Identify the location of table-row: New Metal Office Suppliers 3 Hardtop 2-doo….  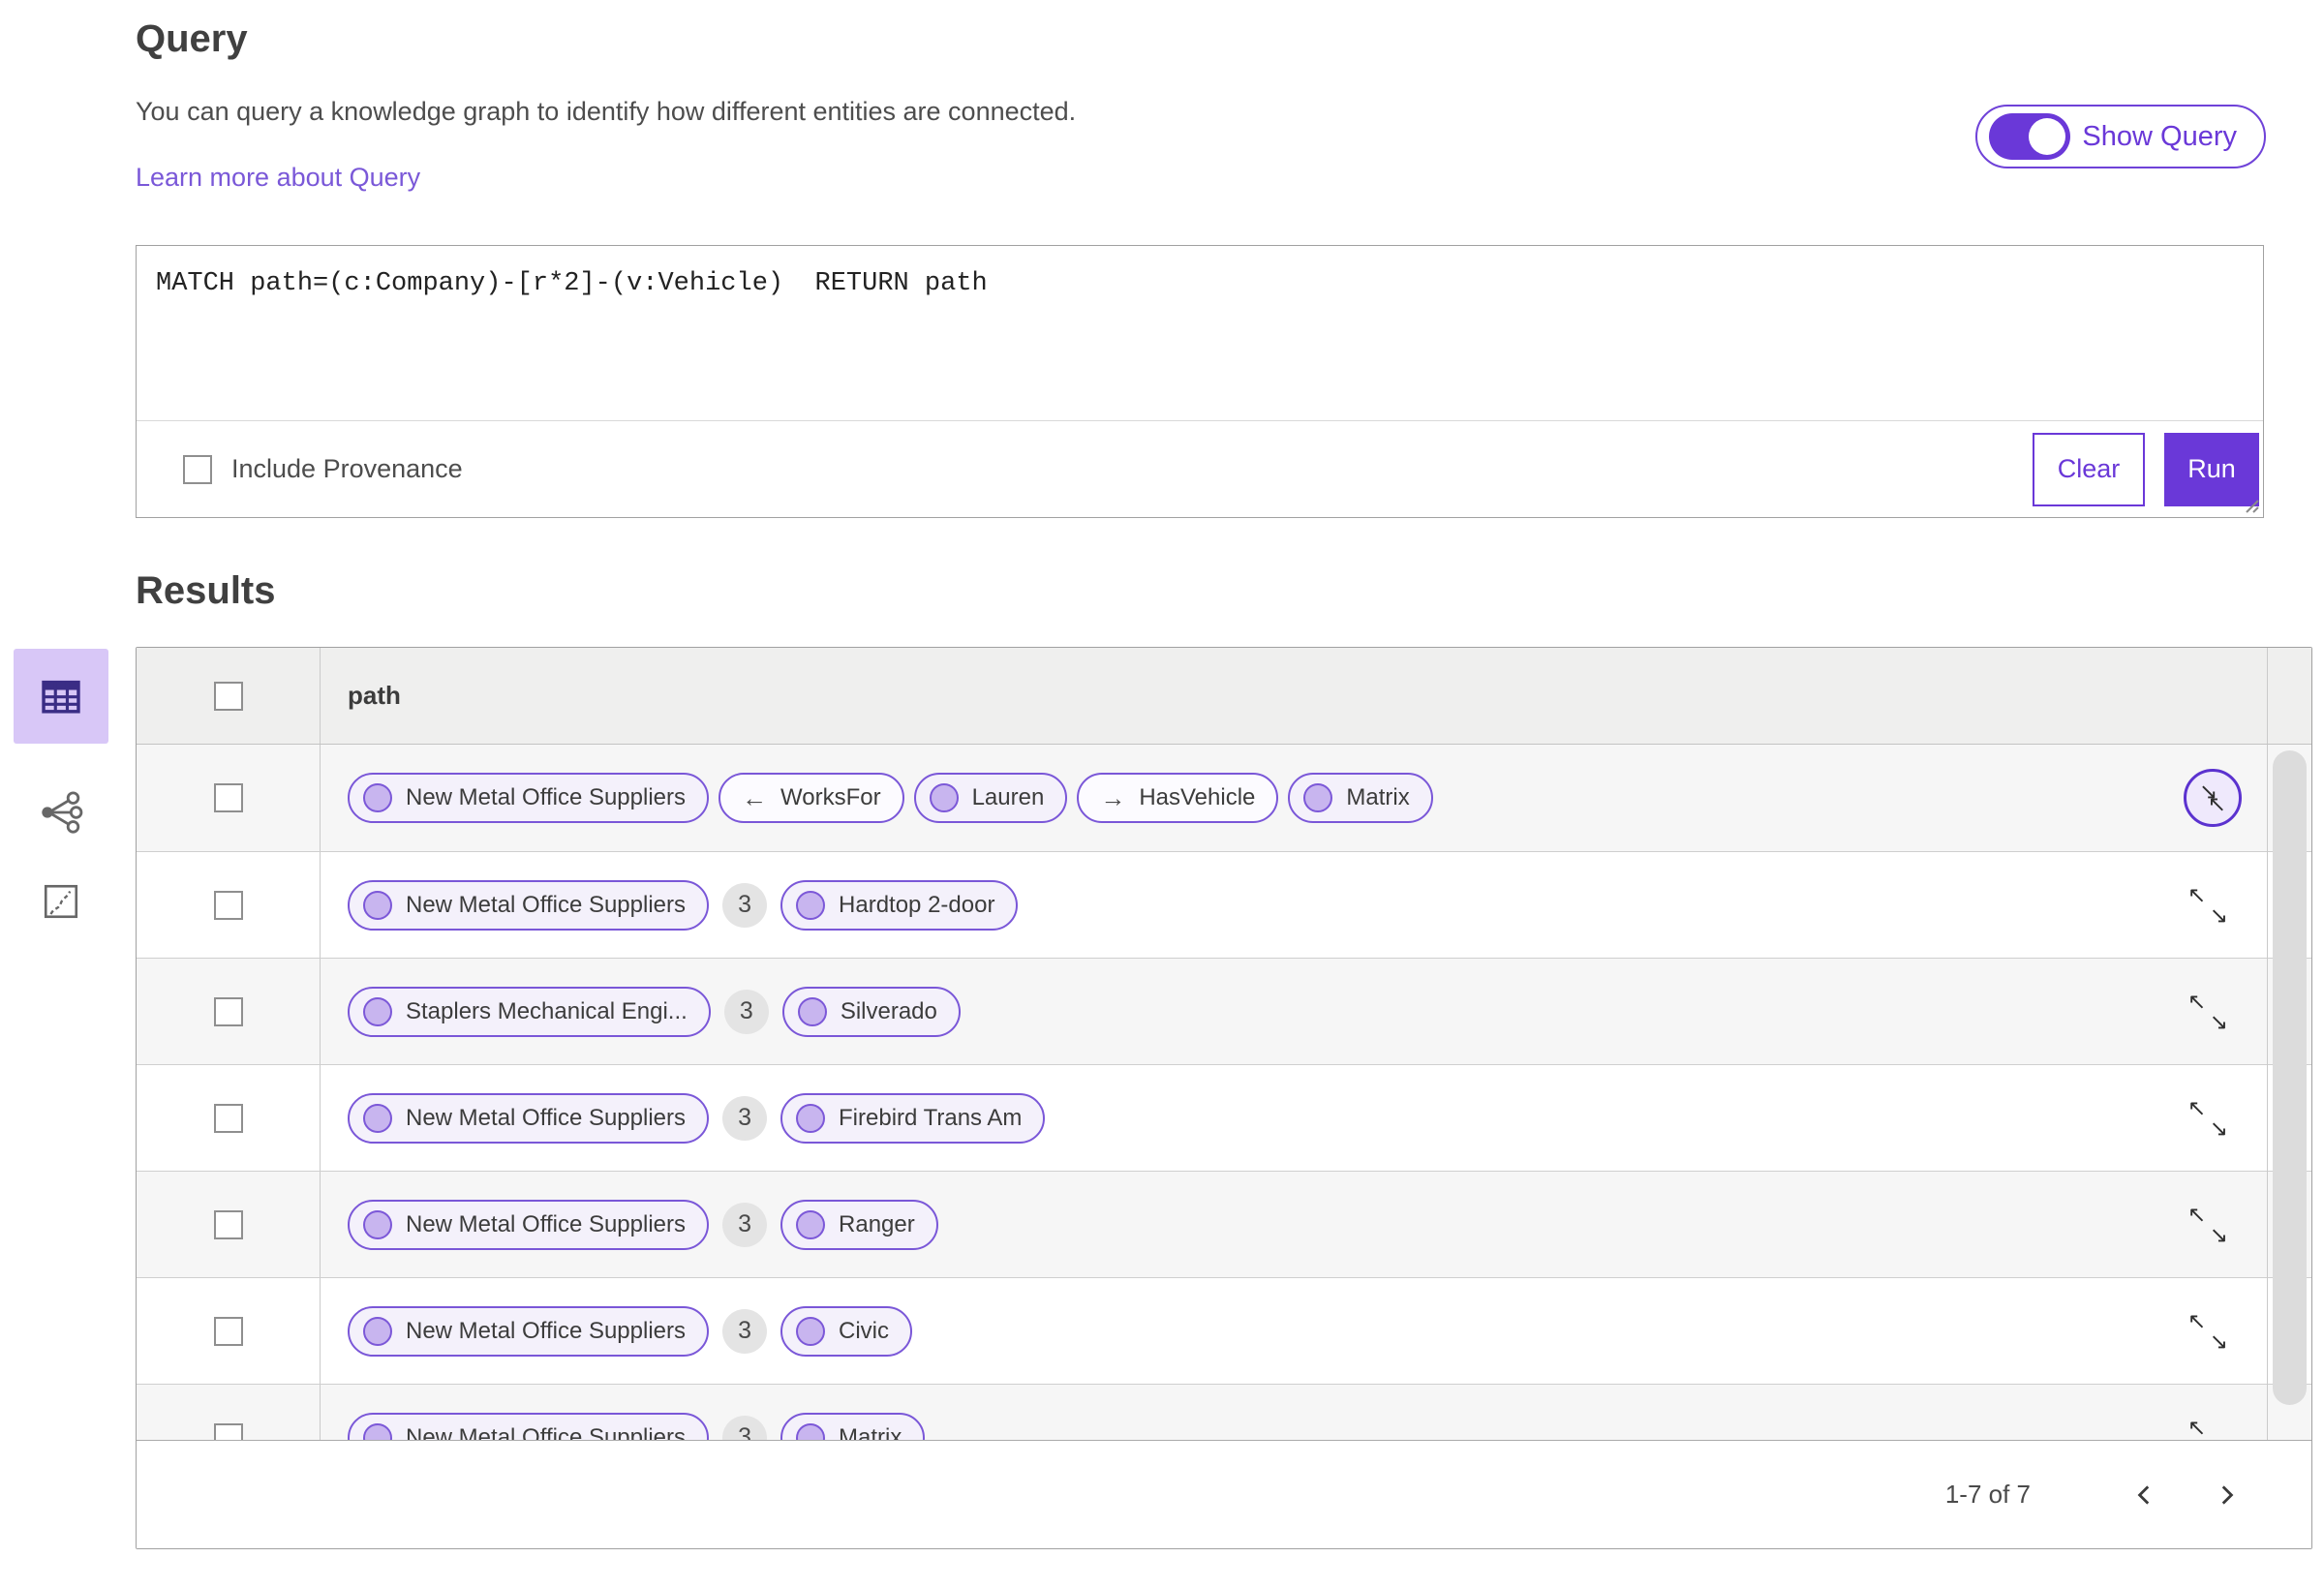
(1224, 904).